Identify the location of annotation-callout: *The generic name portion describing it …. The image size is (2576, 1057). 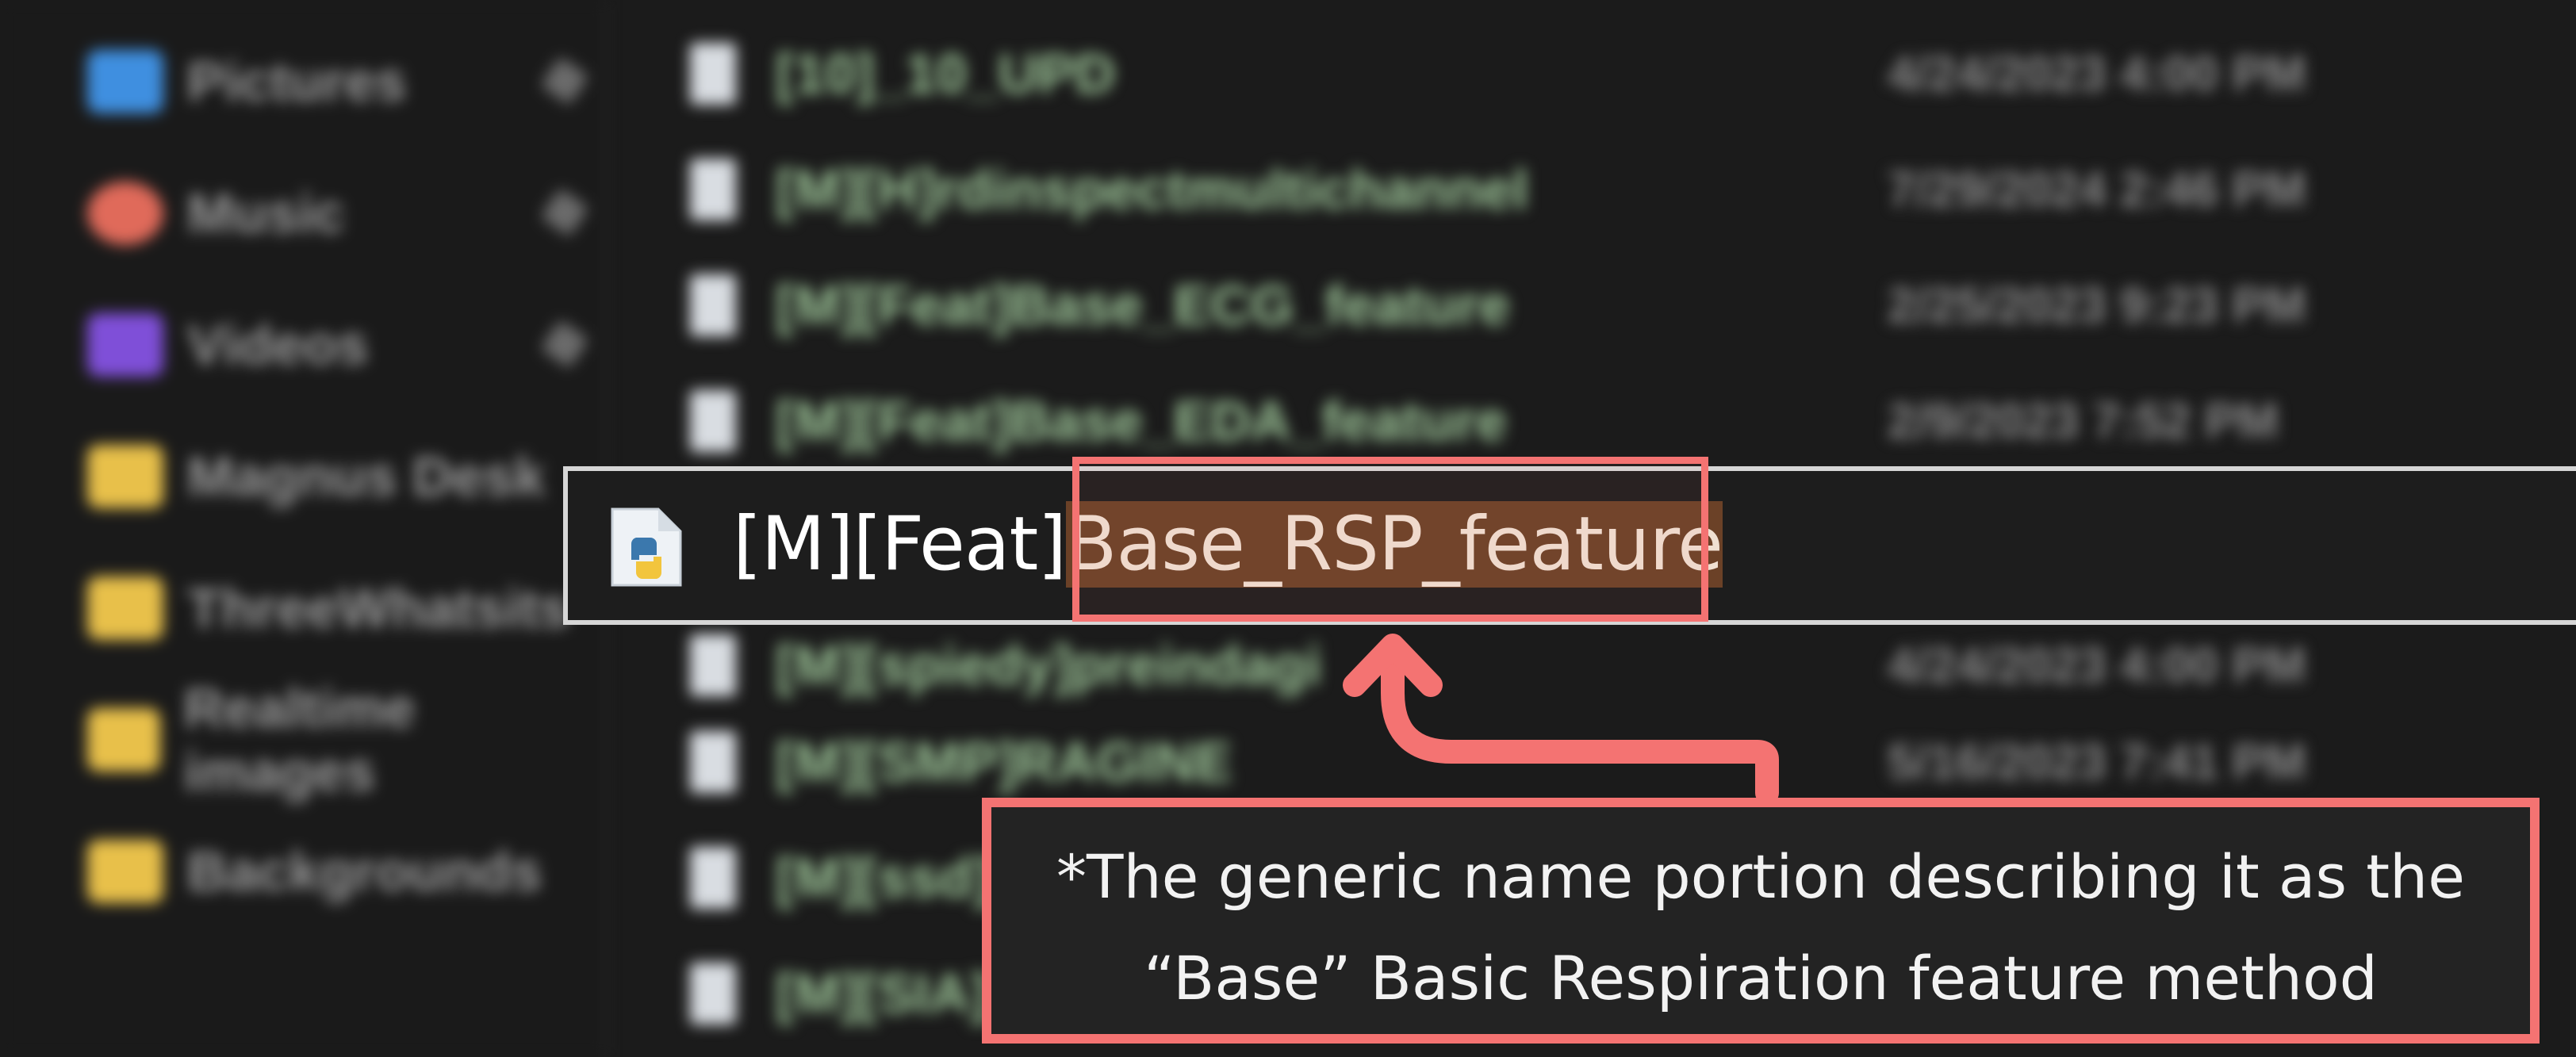
(1761, 921).